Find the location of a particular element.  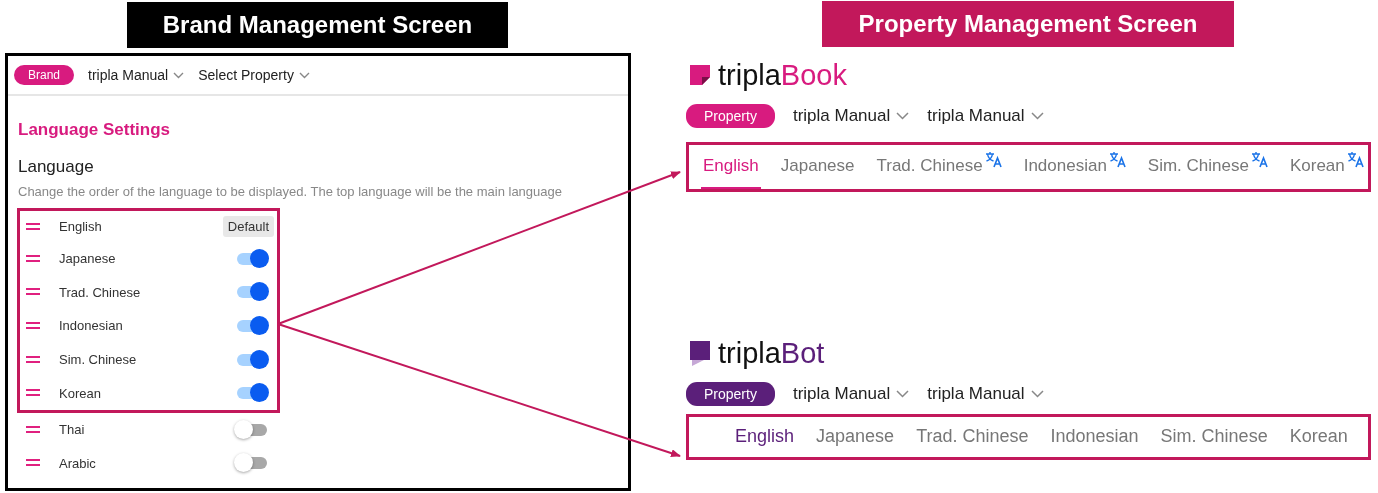

language-name: Indonesian is located at coordinates (91, 326).